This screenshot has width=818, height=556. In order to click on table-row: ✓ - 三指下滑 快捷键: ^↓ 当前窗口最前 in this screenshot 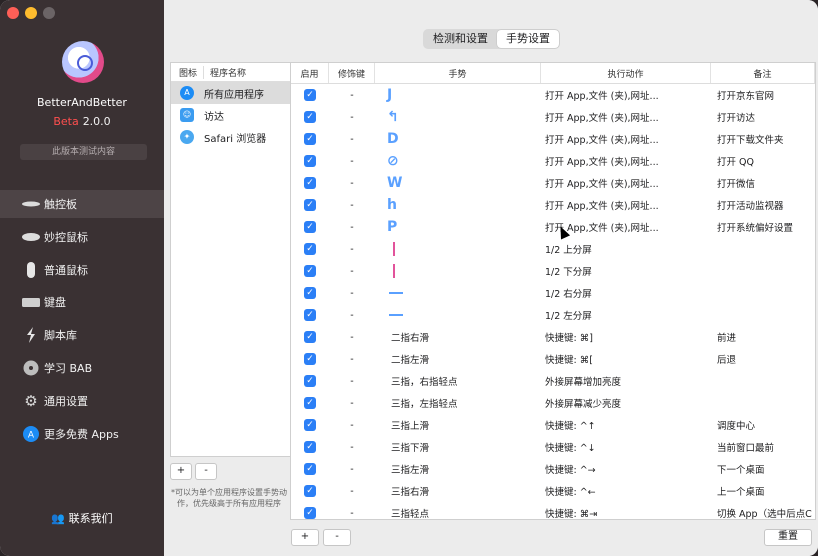, I will do `click(553, 447)`.